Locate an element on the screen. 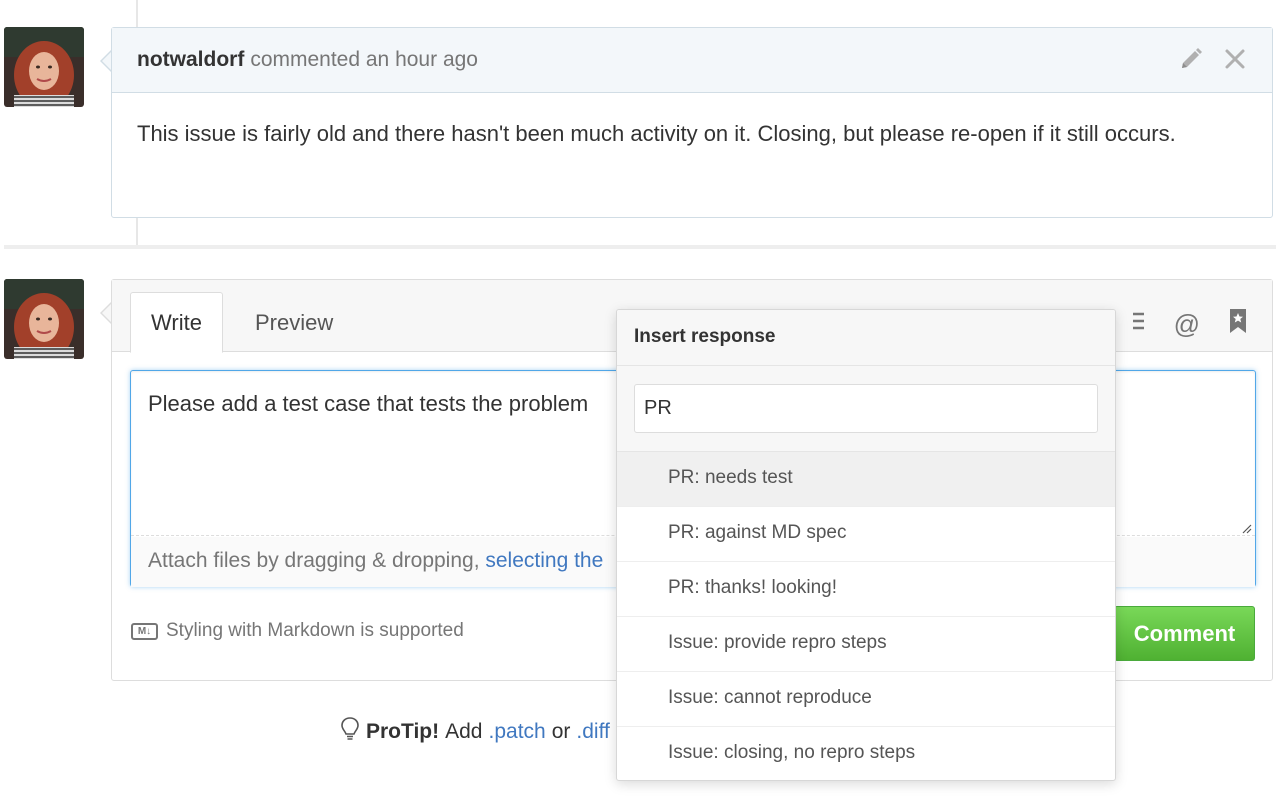  reply-item: PR: against MD spec is located at coordinates (866, 534).